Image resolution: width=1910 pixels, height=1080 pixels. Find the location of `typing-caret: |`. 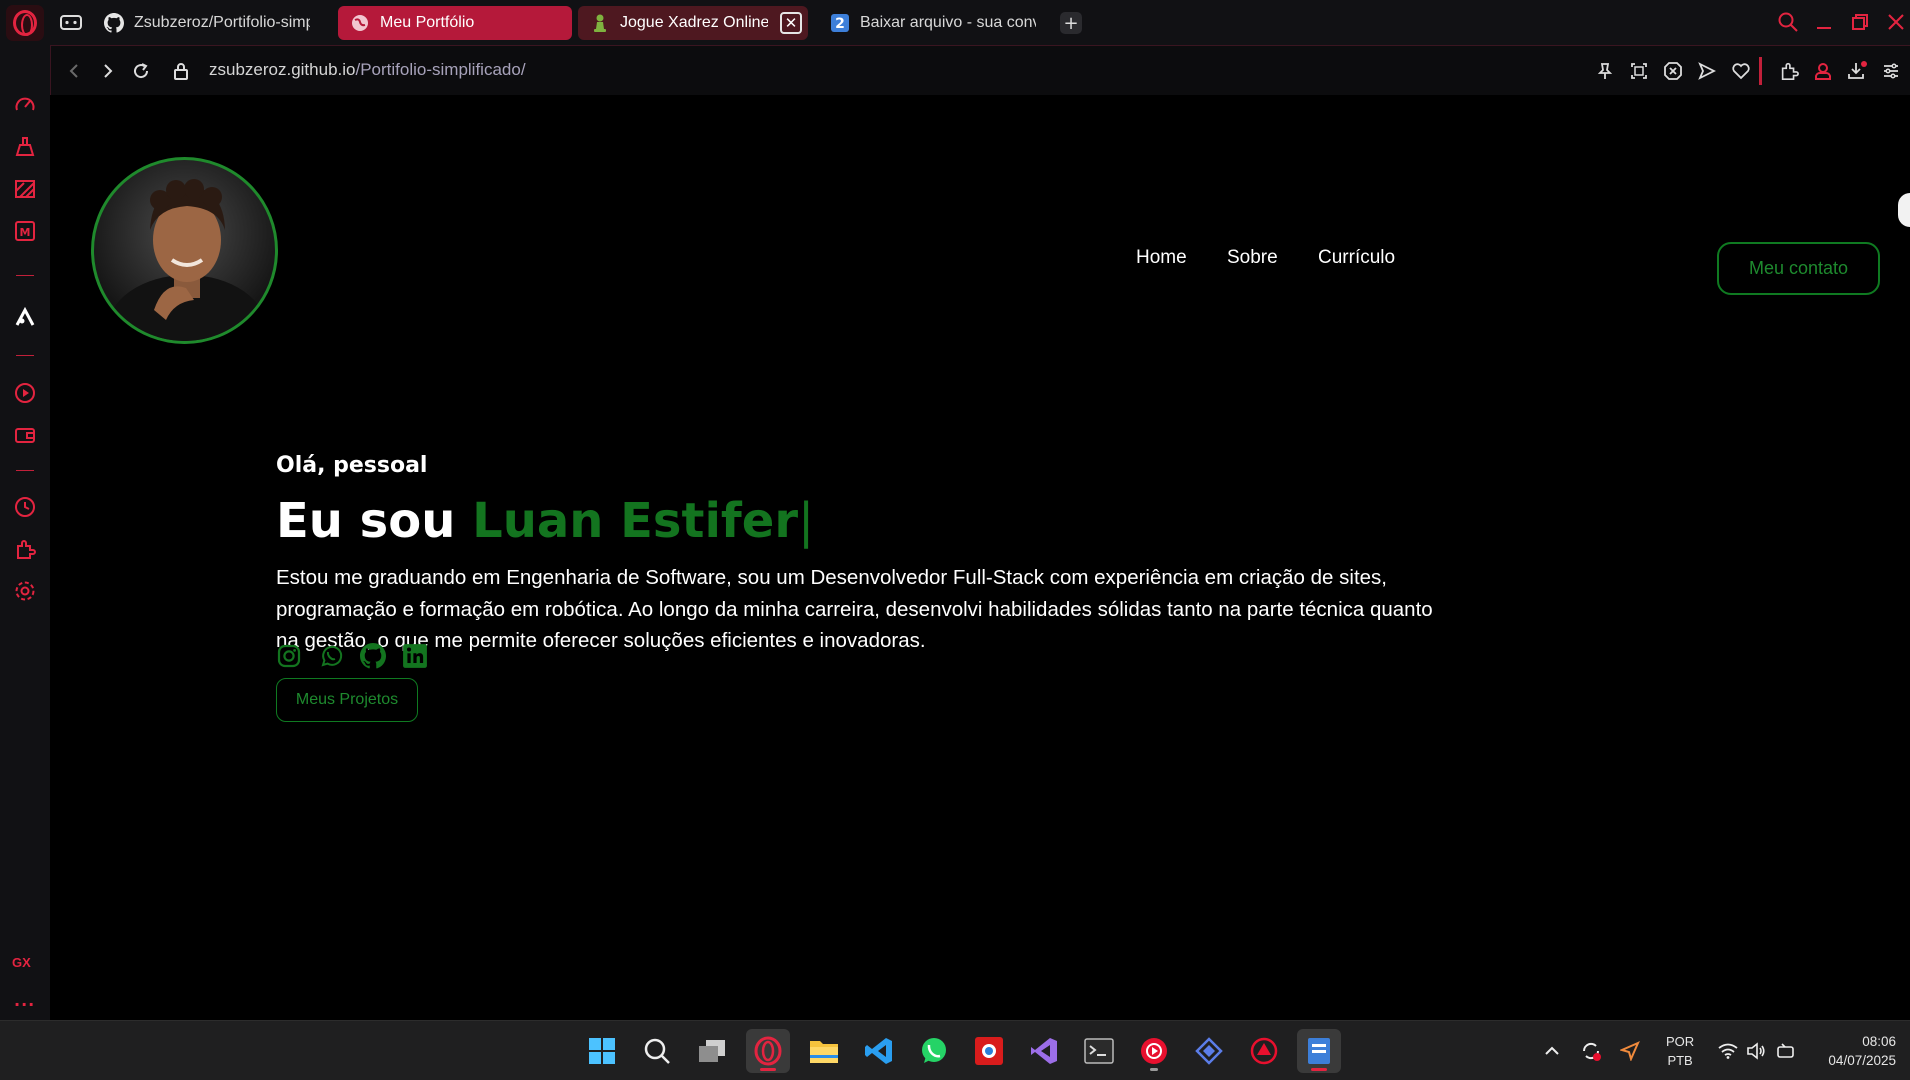

typing-caret: | is located at coordinates (806, 521).